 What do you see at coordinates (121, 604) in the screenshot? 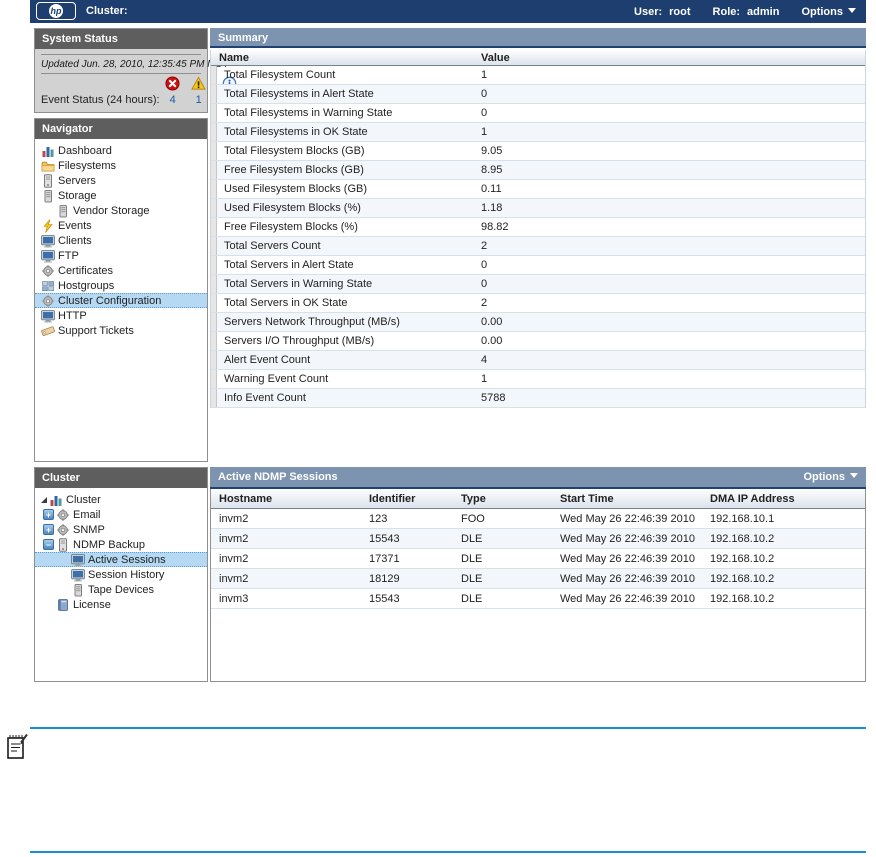
I see `tree-item-license: License` at bounding box center [121, 604].